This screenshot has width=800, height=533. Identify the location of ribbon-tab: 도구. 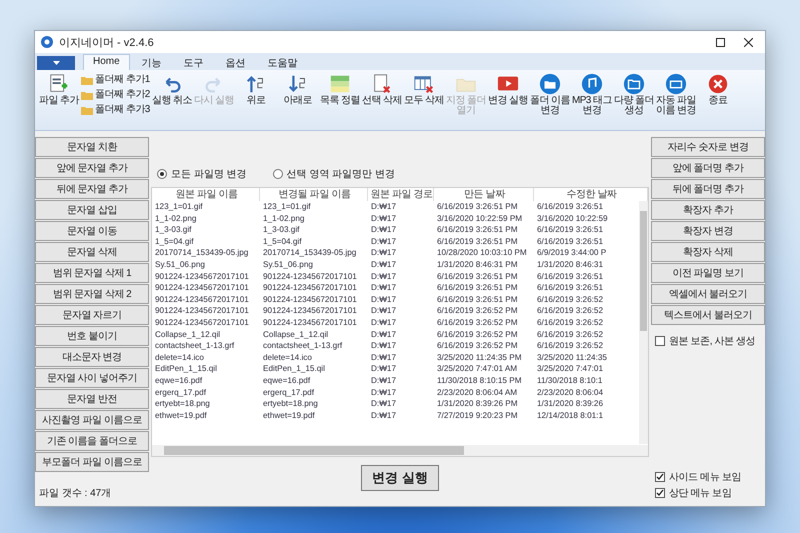
(194, 62).